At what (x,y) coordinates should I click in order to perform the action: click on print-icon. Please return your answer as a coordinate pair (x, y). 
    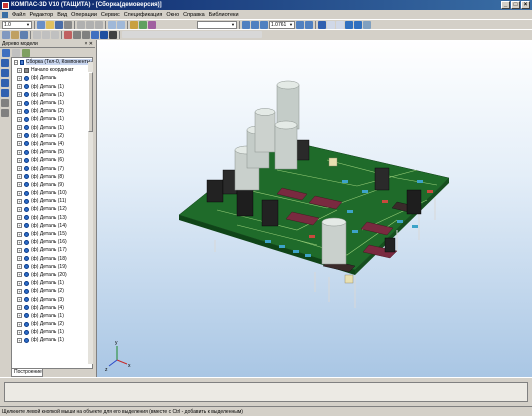
    Looking at the image, I should click on (68, 24).